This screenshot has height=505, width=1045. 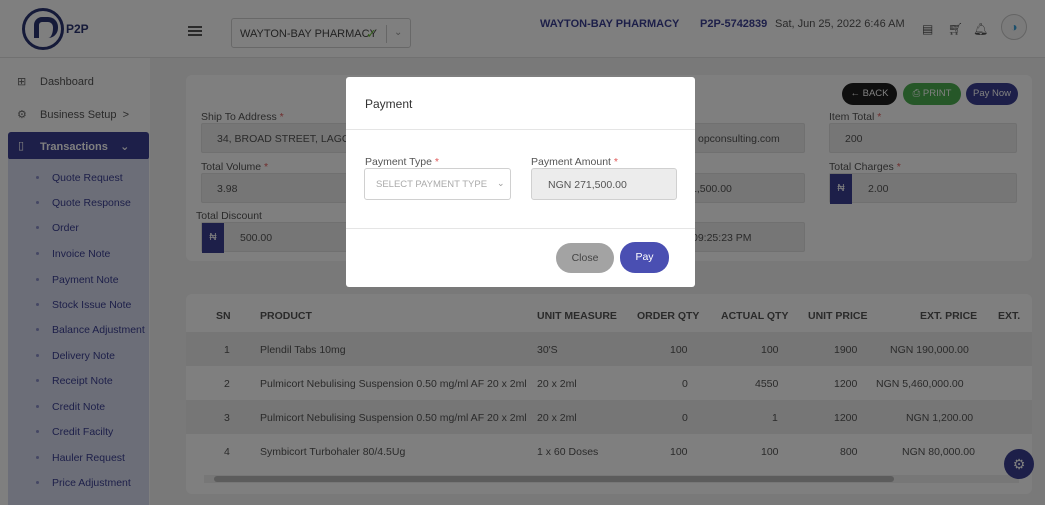 I want to click on pay-button: Pay, so click(x=644, y=257).